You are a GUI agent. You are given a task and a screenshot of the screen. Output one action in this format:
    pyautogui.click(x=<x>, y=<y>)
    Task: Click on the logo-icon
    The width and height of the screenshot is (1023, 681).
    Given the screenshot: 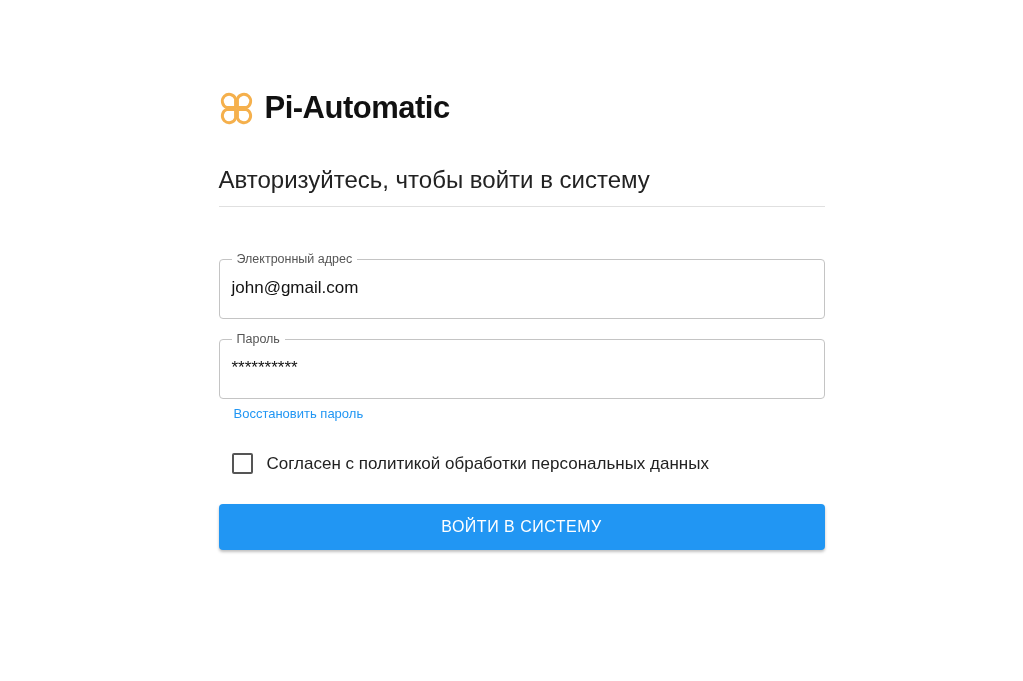 What is the action you would take?
    pyautogui.click(x=236, y=108)
    